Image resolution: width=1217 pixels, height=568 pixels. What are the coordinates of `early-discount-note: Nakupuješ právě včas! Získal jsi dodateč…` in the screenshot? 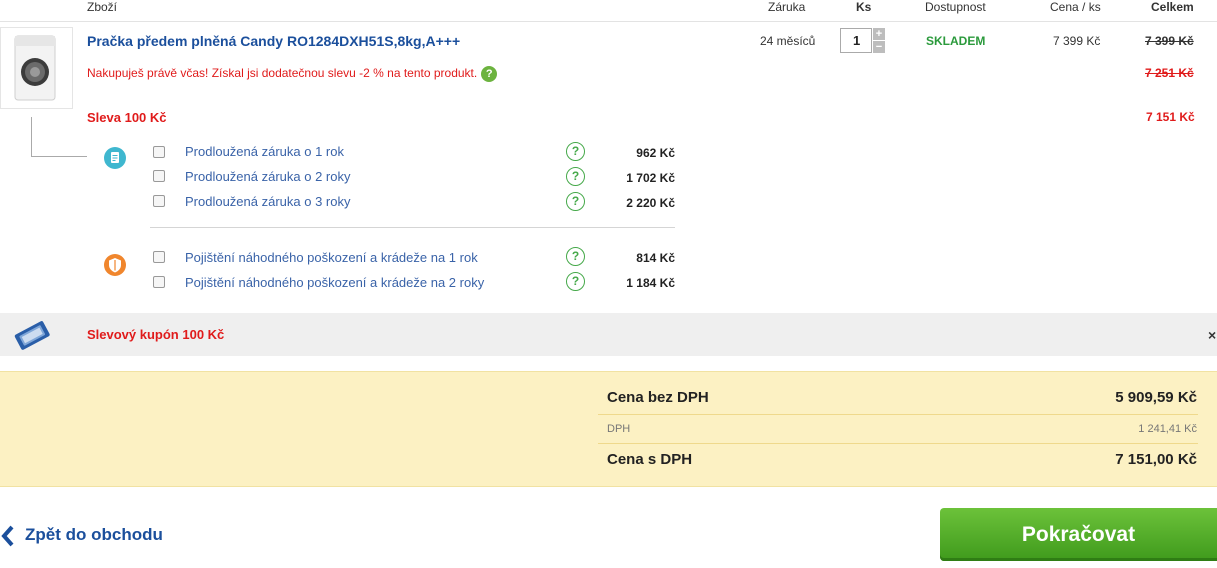 It's located at (292, 74).